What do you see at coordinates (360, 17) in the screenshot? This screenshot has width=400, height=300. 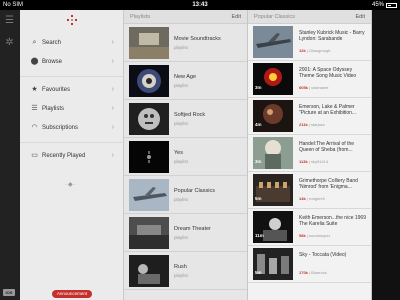 I see `videos-edit-button: Edit` at bounding box center [360, 17].